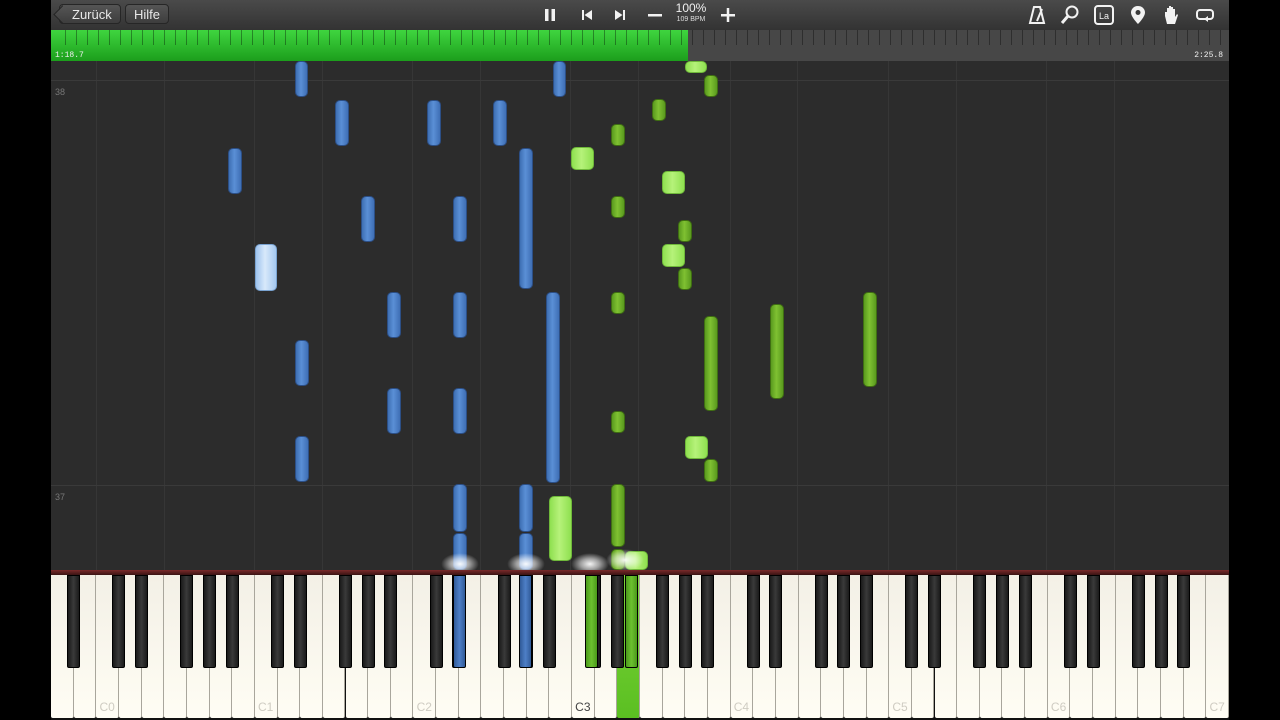 This screenshot has height=720, width=1280. I want to click on back-chevron-icon, so click(62, 14).